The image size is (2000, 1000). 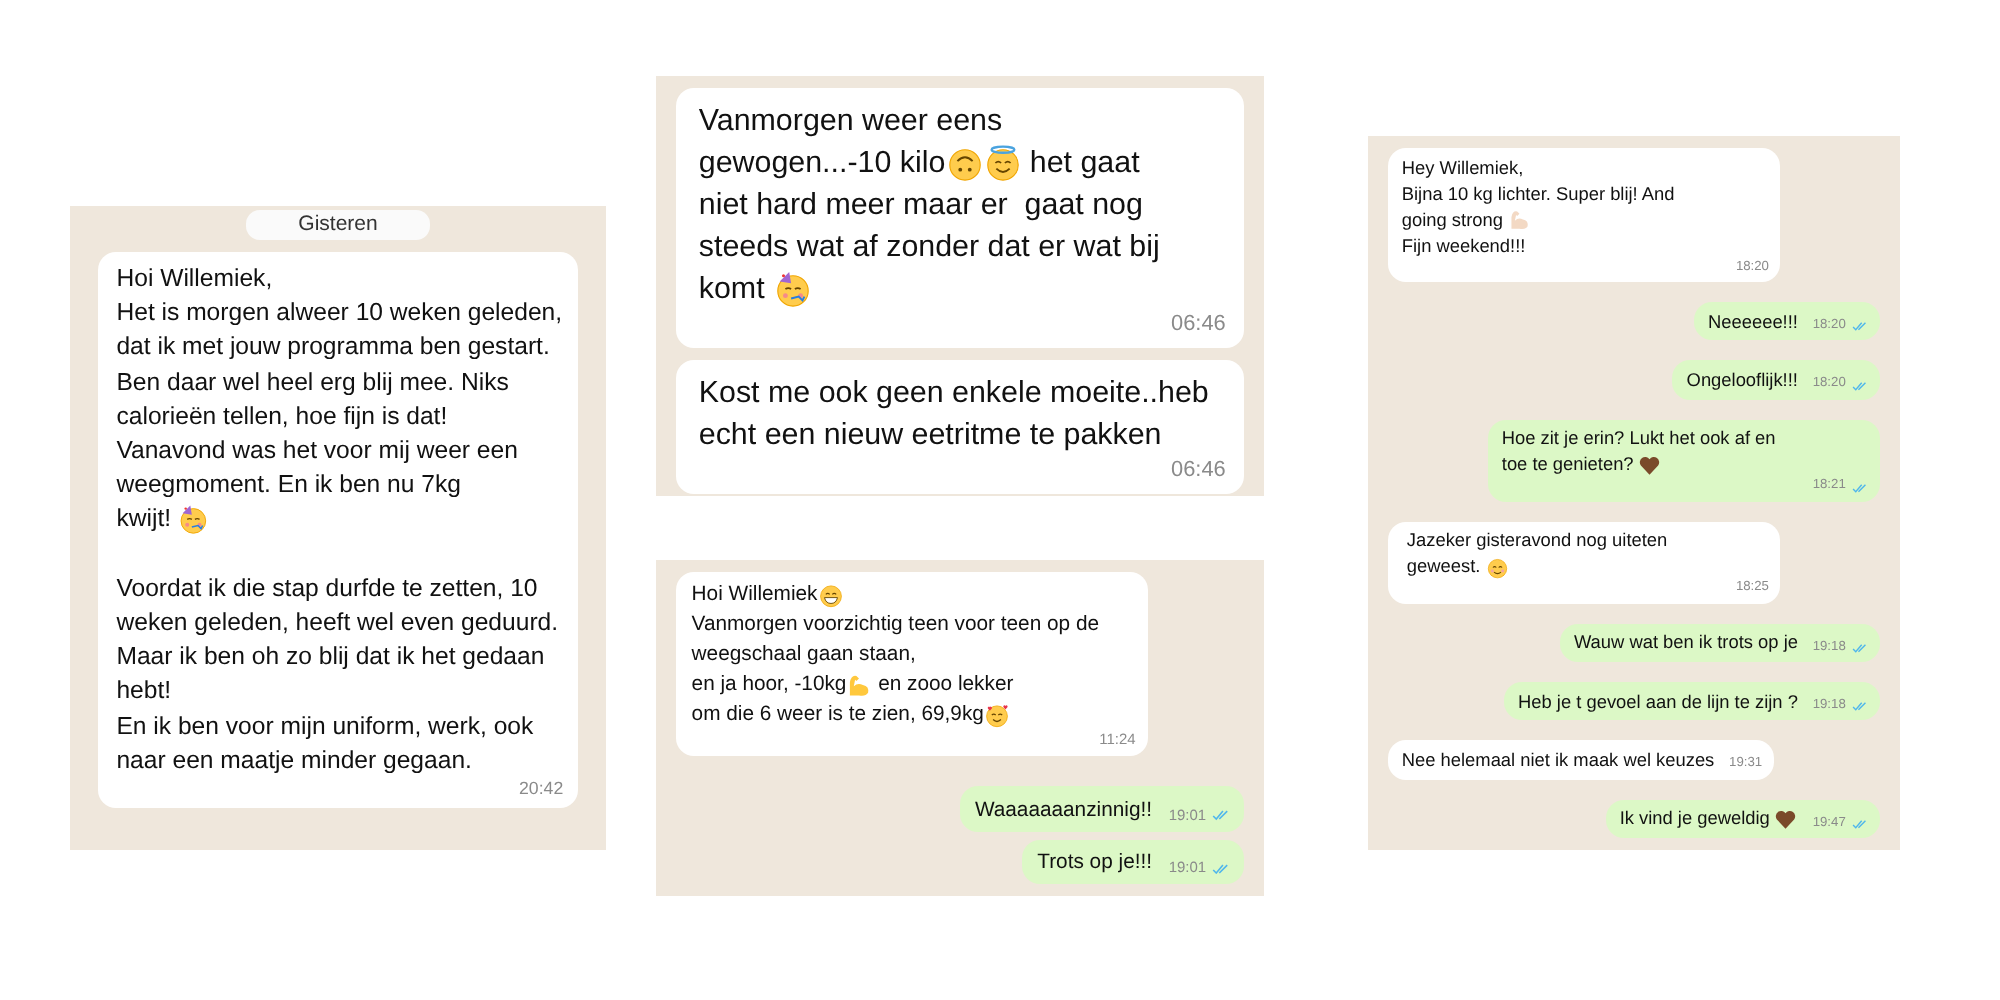 What do you see at coordinates (1742, 380) in the screenshot?
I see `message-text: Ongelooflijk!!!` at bounding box center [1742, 380].